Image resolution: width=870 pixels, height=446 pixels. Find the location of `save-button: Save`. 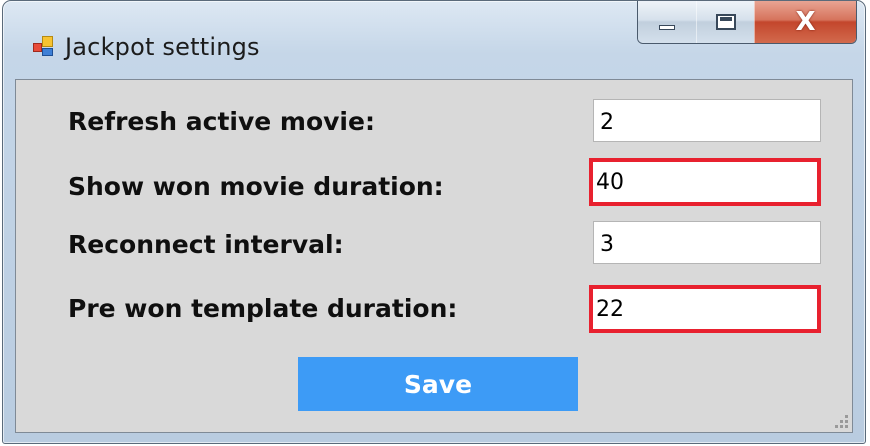

save-button: Save is located at coordinates (438, 384).